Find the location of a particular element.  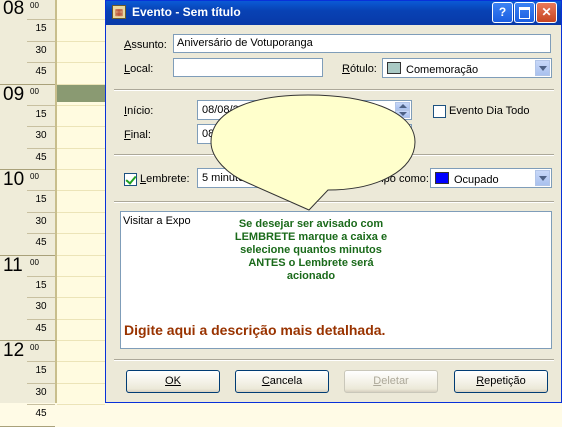

close-button: ✕ is located at coordinates (546, 12).